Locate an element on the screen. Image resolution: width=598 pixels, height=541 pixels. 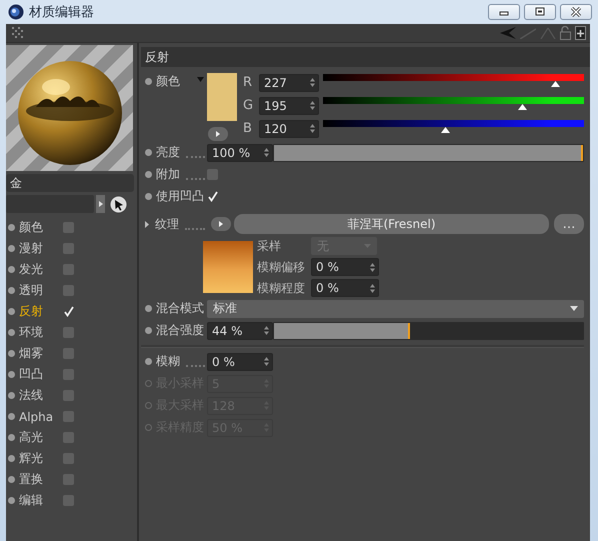
channel-label: 高光 is located at coordinates (39, 437).